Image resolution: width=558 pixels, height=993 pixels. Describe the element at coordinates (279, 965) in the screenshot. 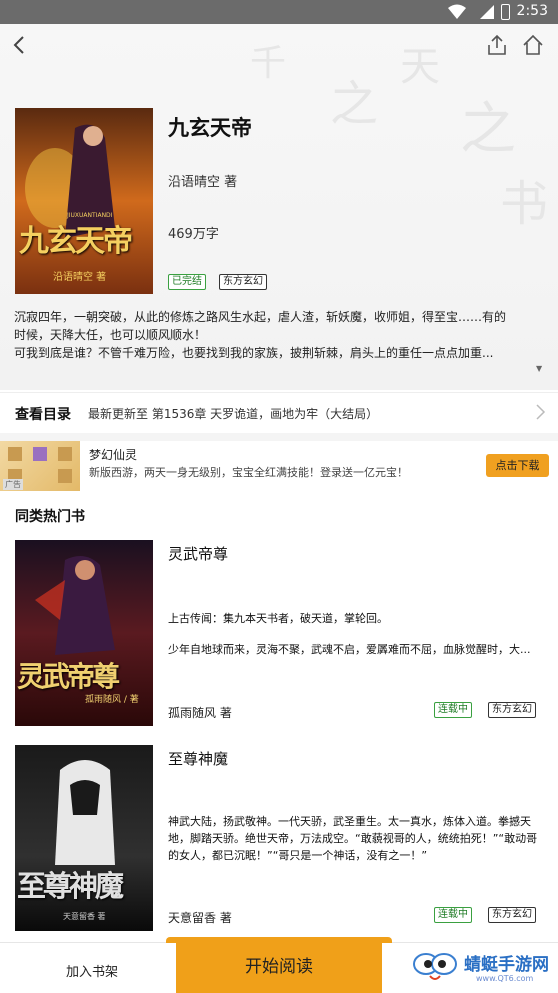

I see `start-reading-button: 开始阅读` at that location.